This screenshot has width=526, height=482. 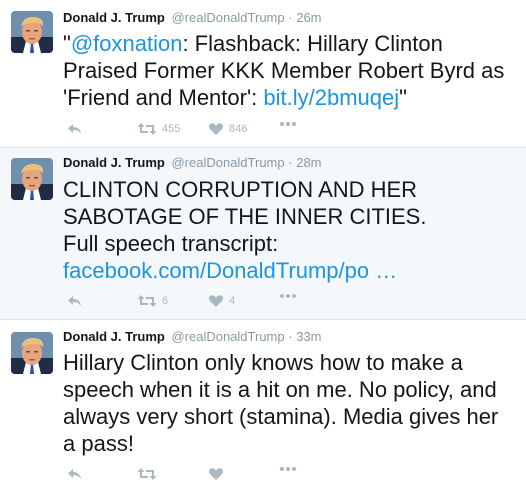 I want to click on like-button: 4, so click(x=221, y=301).